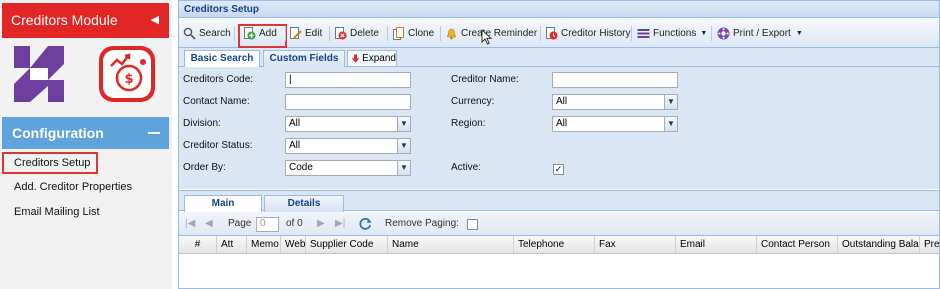 The image size is (940, 289). Describe the element at coordinates (240, 223) in the screenshot. I see `page-label: Page` at that location.